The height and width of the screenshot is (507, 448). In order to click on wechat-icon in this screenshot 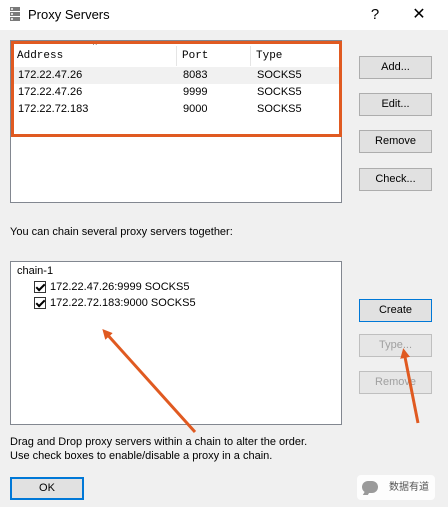, I will do `click(370, 487)`.